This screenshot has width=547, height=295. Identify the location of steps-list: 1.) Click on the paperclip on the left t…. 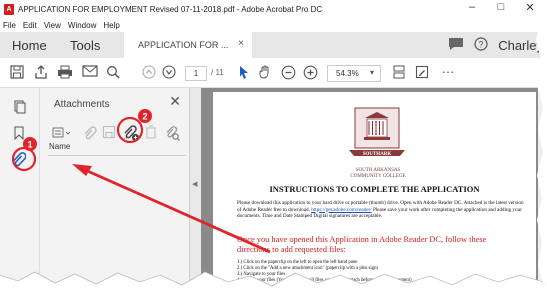
(382, 272).